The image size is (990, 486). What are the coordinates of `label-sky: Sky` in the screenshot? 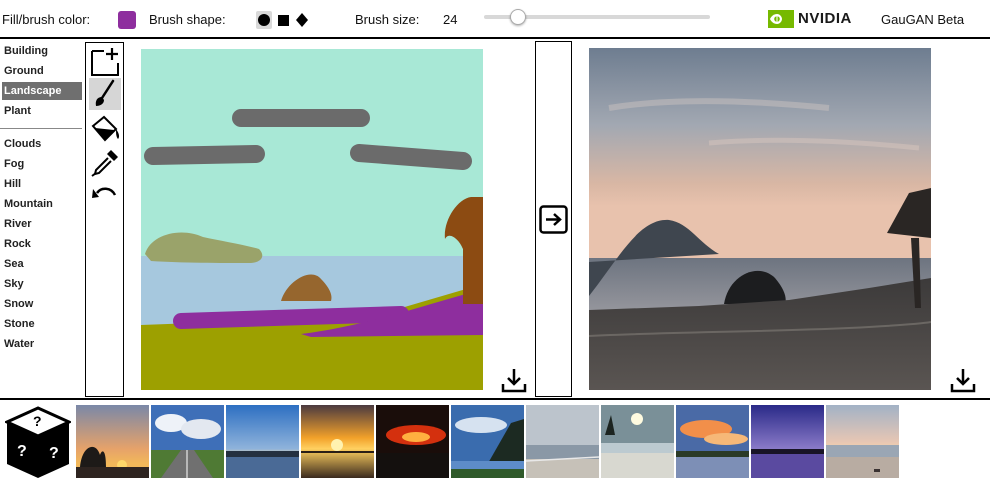 It's located at (42, 284).